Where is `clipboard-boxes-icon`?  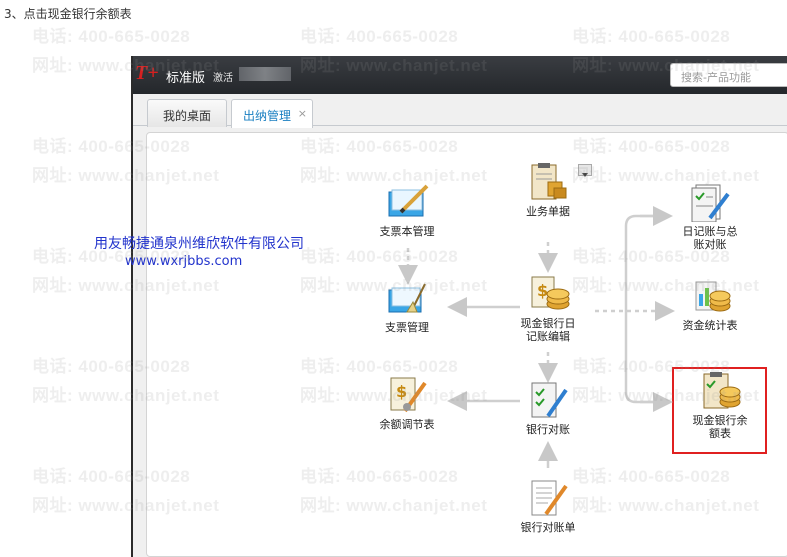 clipboard-boxes-icon is located at coordinates (549, 181).